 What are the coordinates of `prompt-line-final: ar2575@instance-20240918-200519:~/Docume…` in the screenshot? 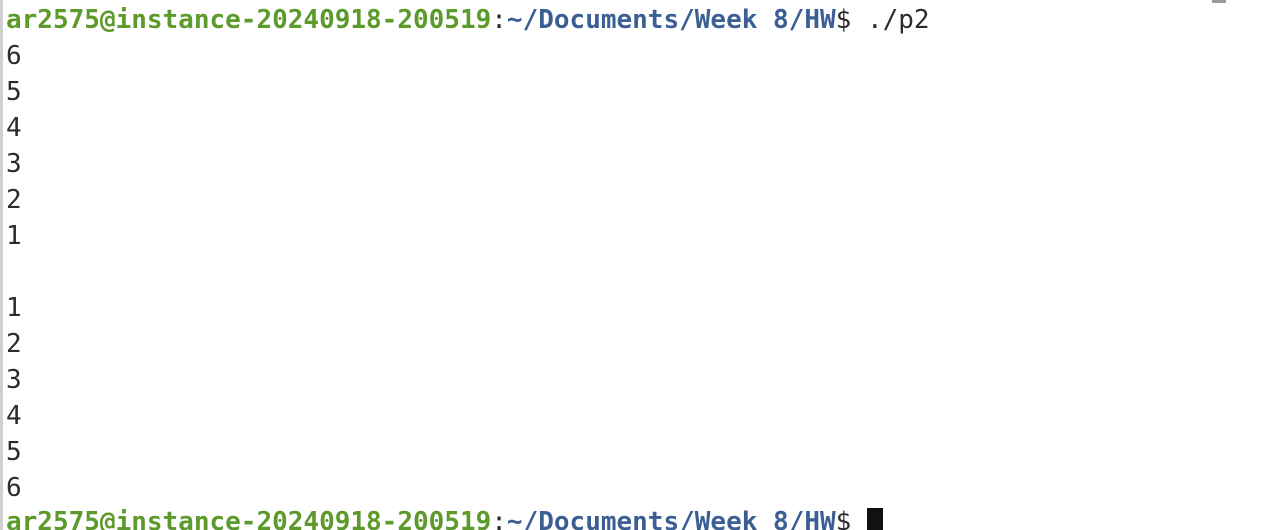 It's located at (444, 517).